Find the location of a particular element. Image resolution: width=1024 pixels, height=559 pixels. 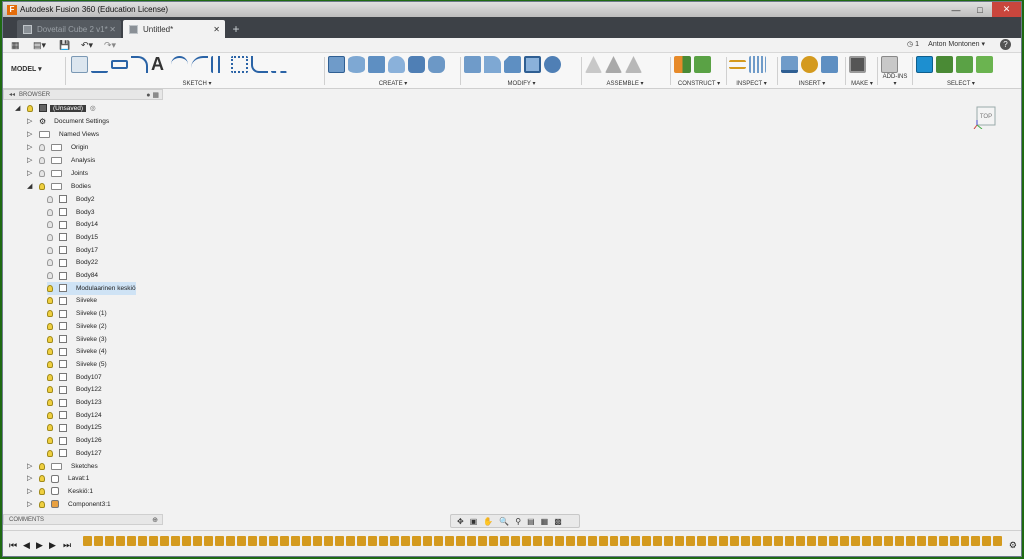

combine-icon is located at coordinates (552, 64).